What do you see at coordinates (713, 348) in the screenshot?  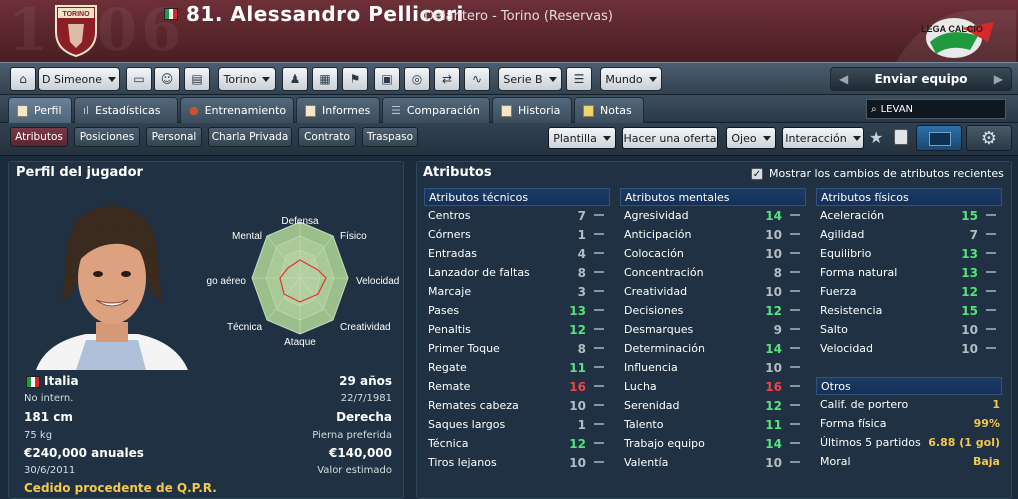 I see `attribute-row: Determinación 14` at bounding box center [713, 348].